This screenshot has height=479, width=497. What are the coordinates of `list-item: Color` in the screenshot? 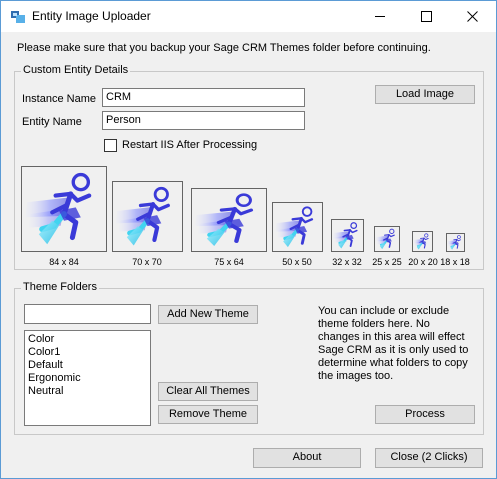 It's located at (87, 339).